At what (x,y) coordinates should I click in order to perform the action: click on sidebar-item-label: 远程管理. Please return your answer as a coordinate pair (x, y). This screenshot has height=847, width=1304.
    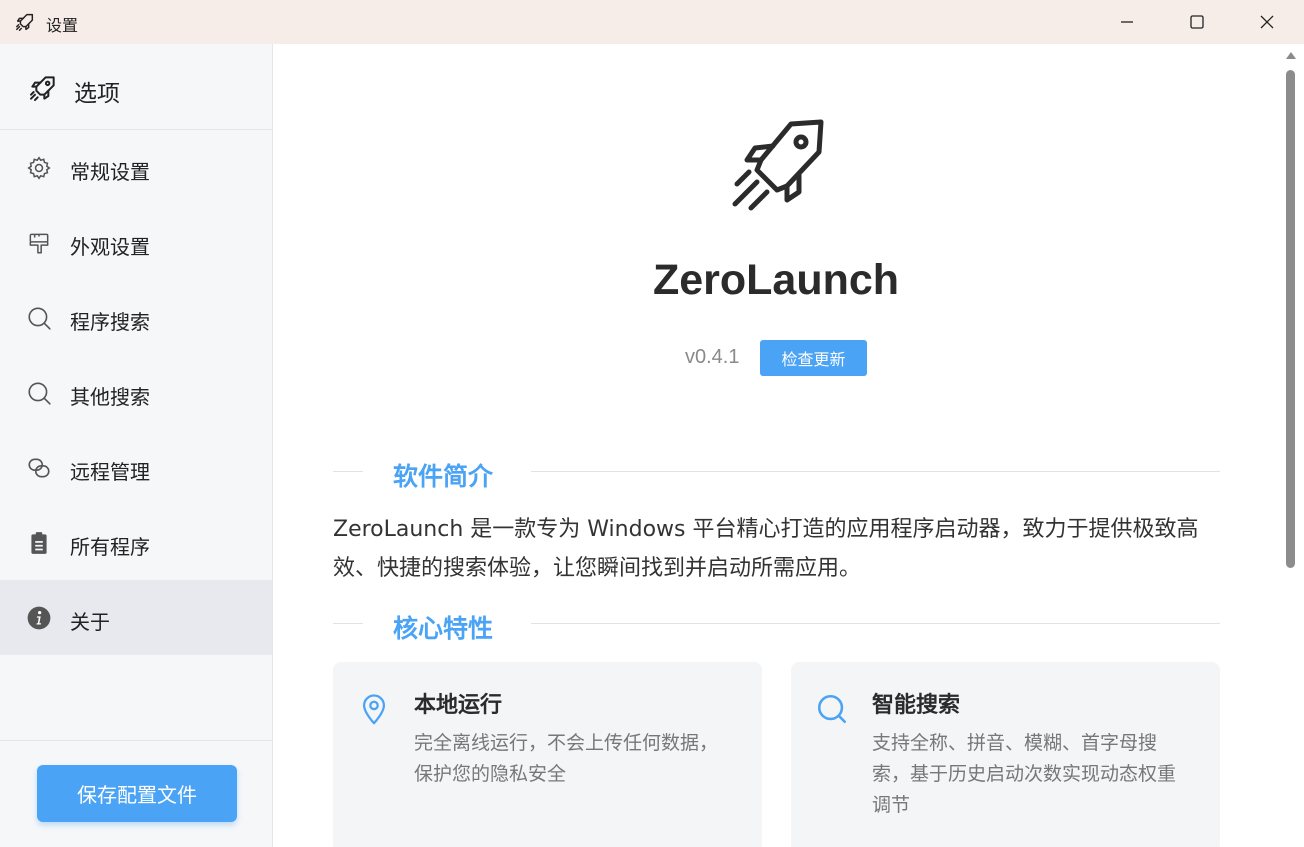
    Looking at the image, I should click on (110, 472).